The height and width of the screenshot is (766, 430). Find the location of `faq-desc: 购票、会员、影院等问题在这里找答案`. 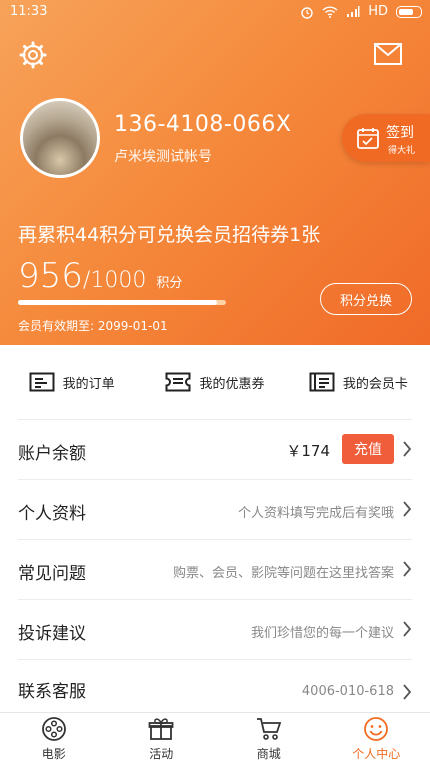

faq-desc: 购票、会员、影院等问题在这里找答案 is located at coordinates (283, 571).